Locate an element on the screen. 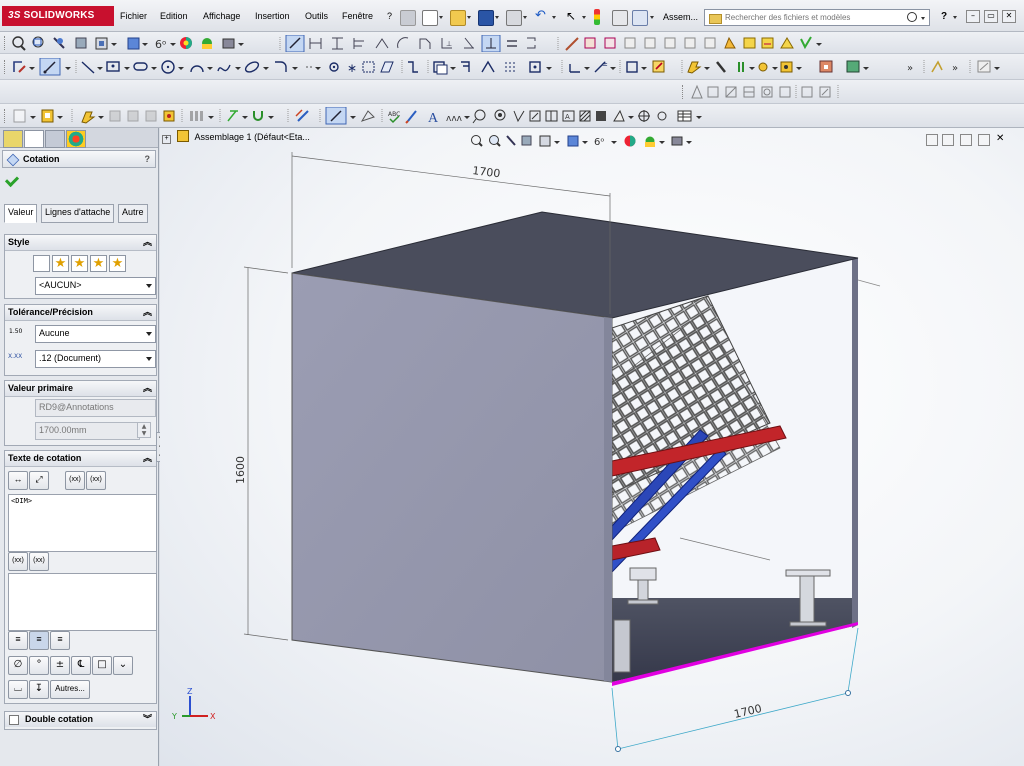 Image resolution: width=1024 pixels, height=766 pixels. print-icon is located at coordinates (514, 18).